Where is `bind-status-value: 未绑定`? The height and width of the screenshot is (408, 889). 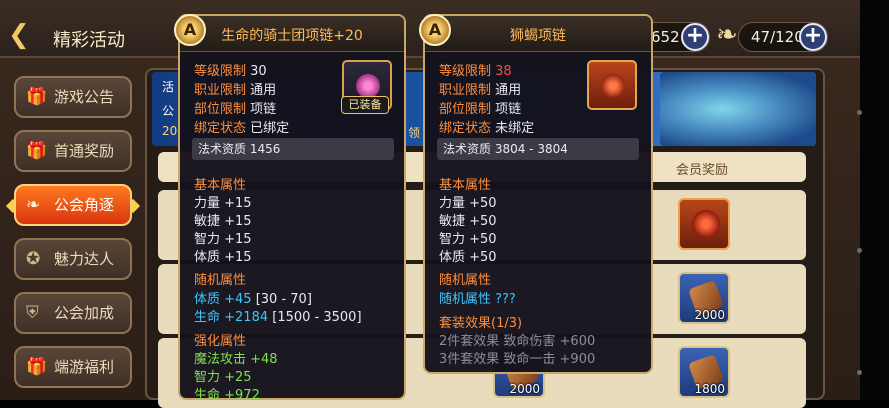 bind-status-value: 未绑定 is located at coordinates (515, 128).